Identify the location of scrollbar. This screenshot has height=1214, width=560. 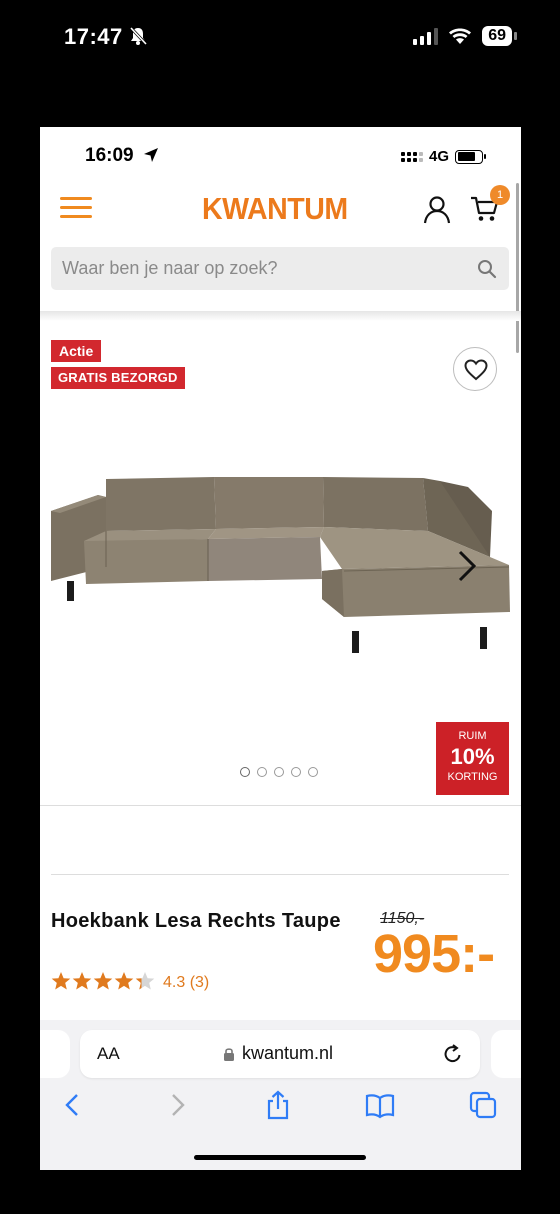
(517, 268).